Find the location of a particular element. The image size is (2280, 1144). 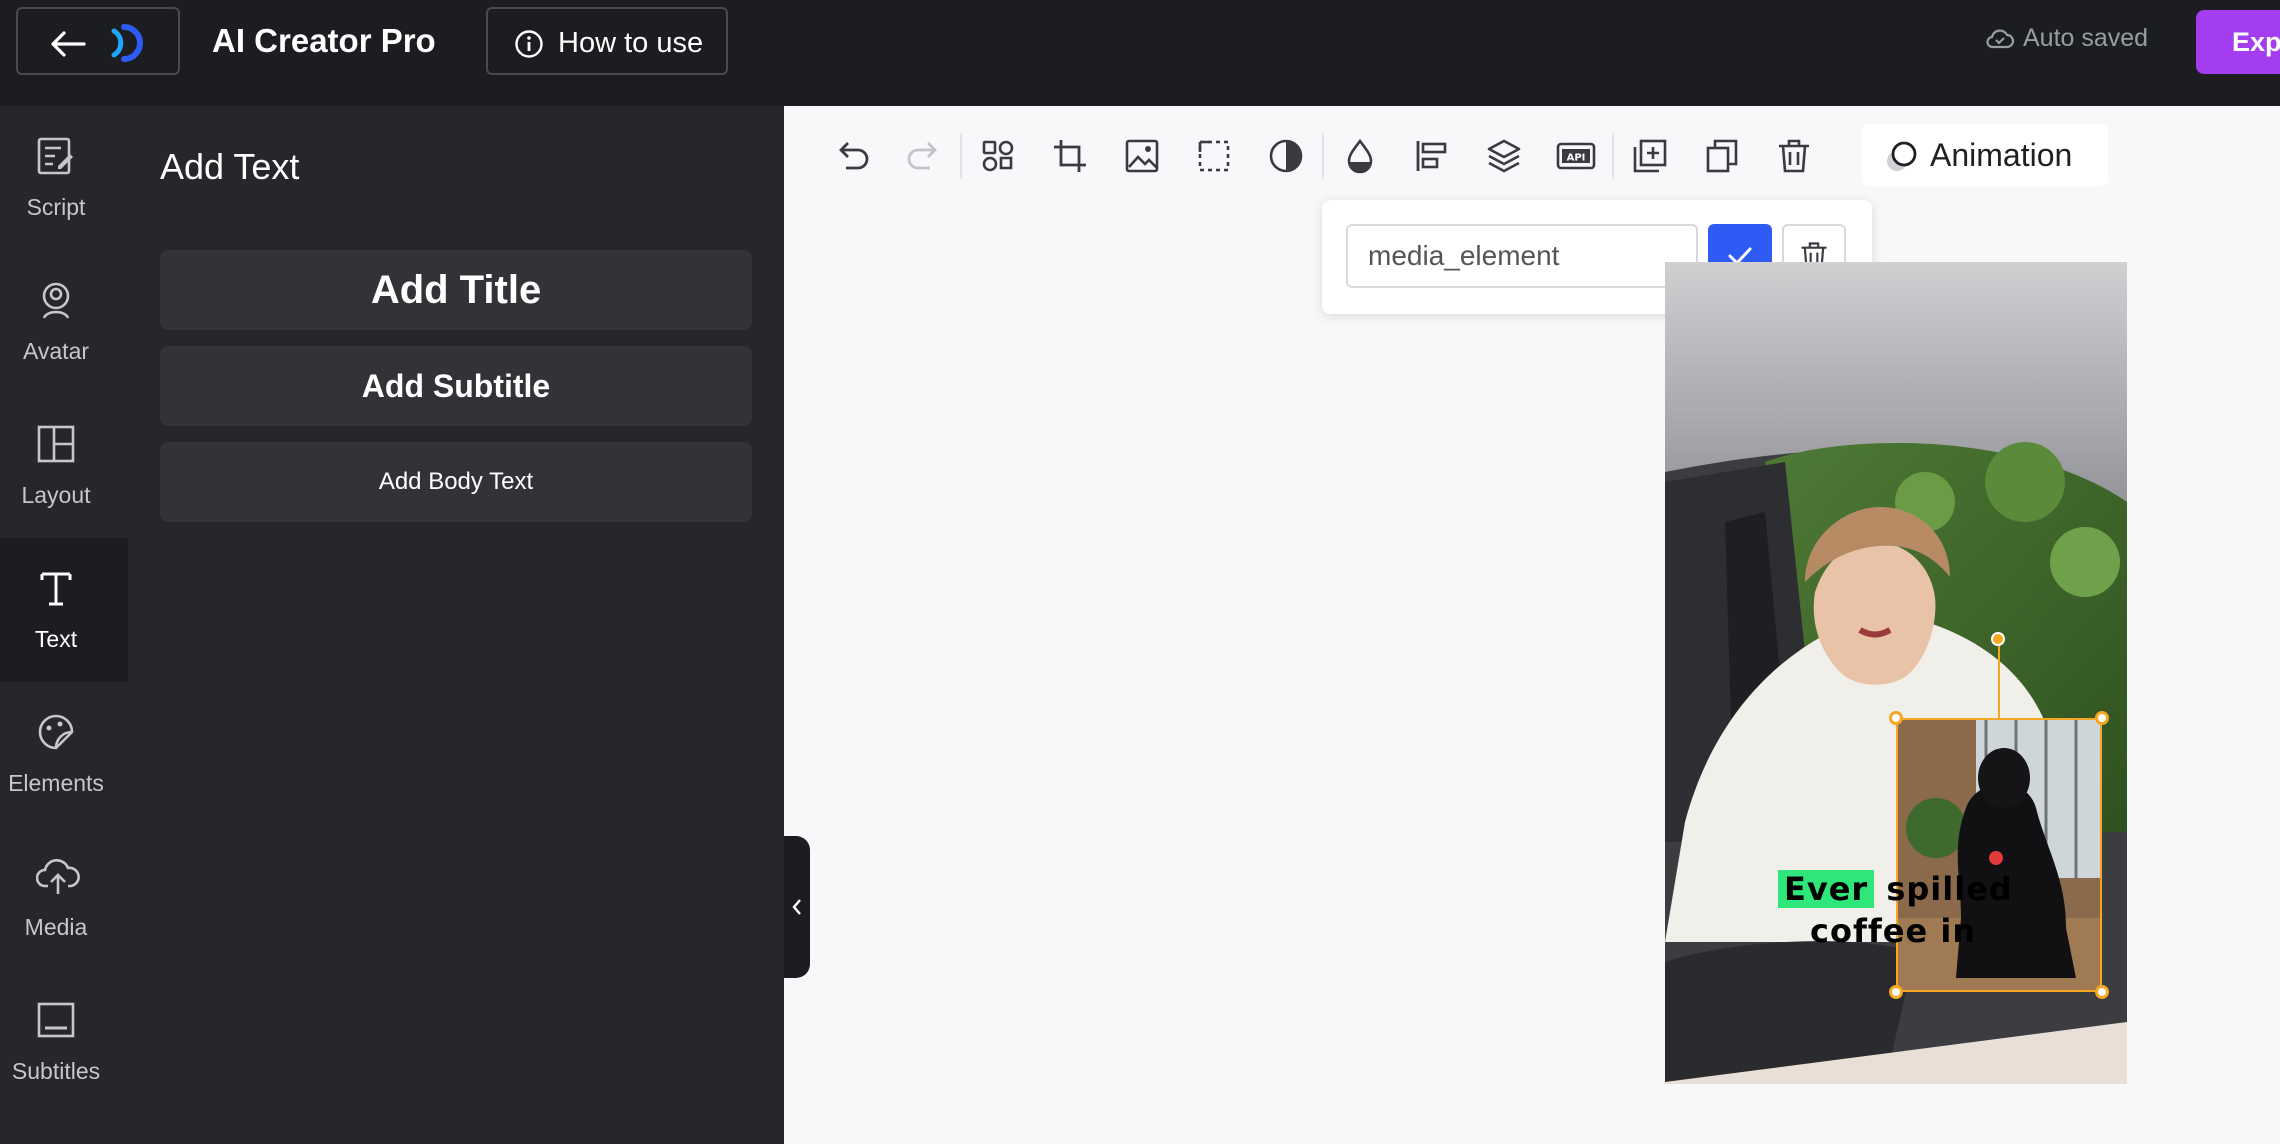

text-icon is located at coordinates (56, 591).